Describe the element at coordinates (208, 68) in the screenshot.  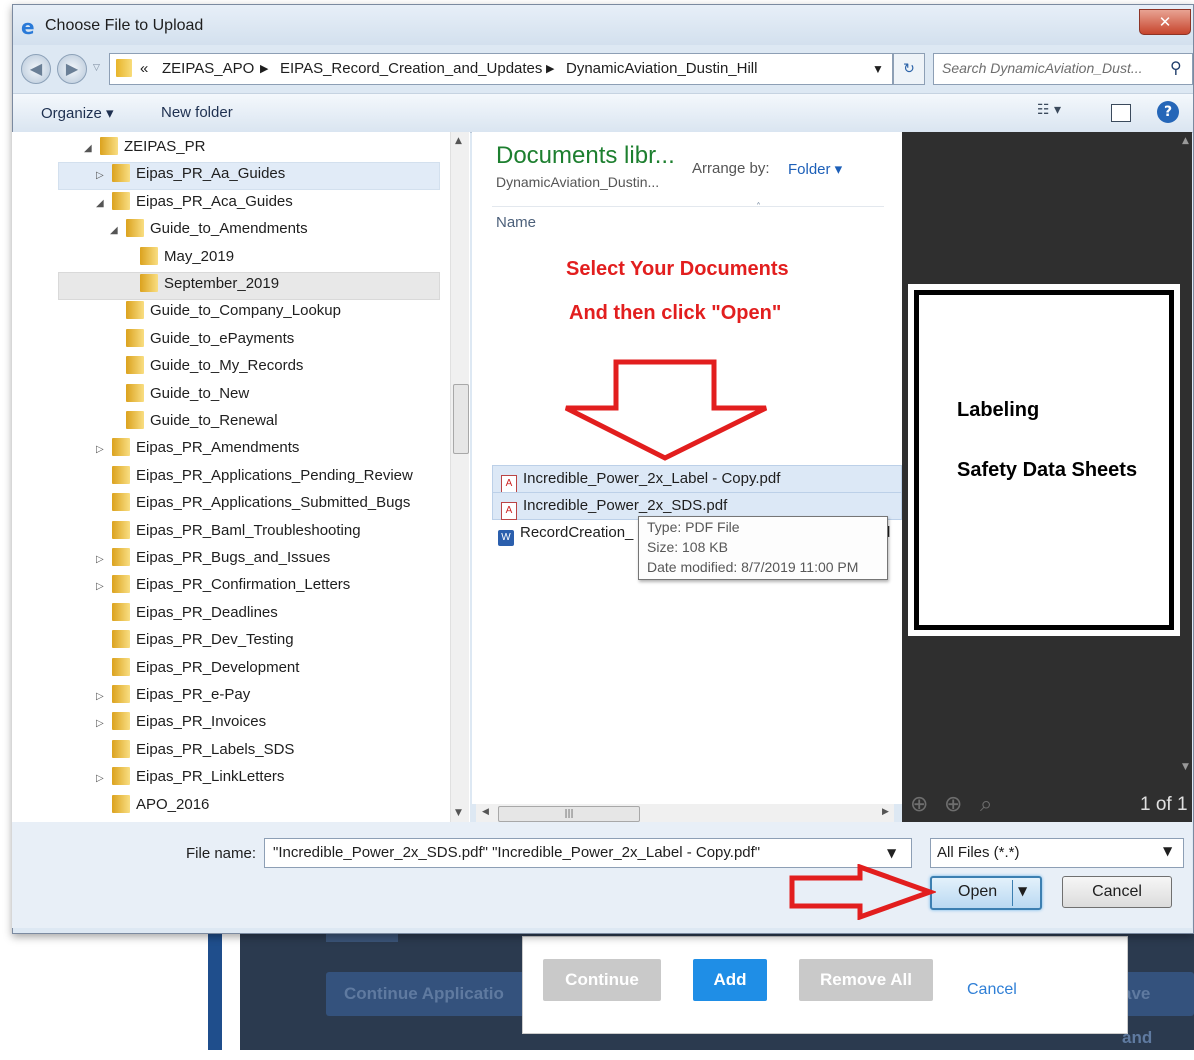
I see `breadcrumb-zeipas-apo: ZEIPAS_APO` at that location.